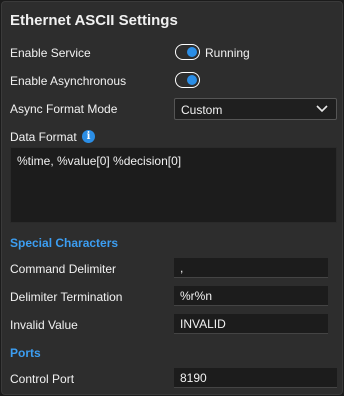  Describe the element at coordinates (227, 53) in the screenshot. I see `service-status-text: Running` at that location.